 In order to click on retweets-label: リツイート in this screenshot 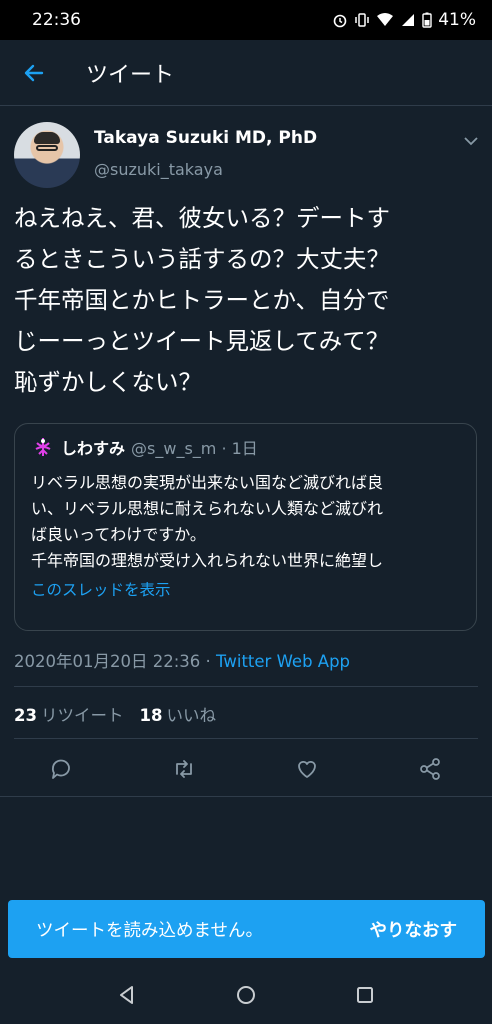, I will do `click(82, 715)`.